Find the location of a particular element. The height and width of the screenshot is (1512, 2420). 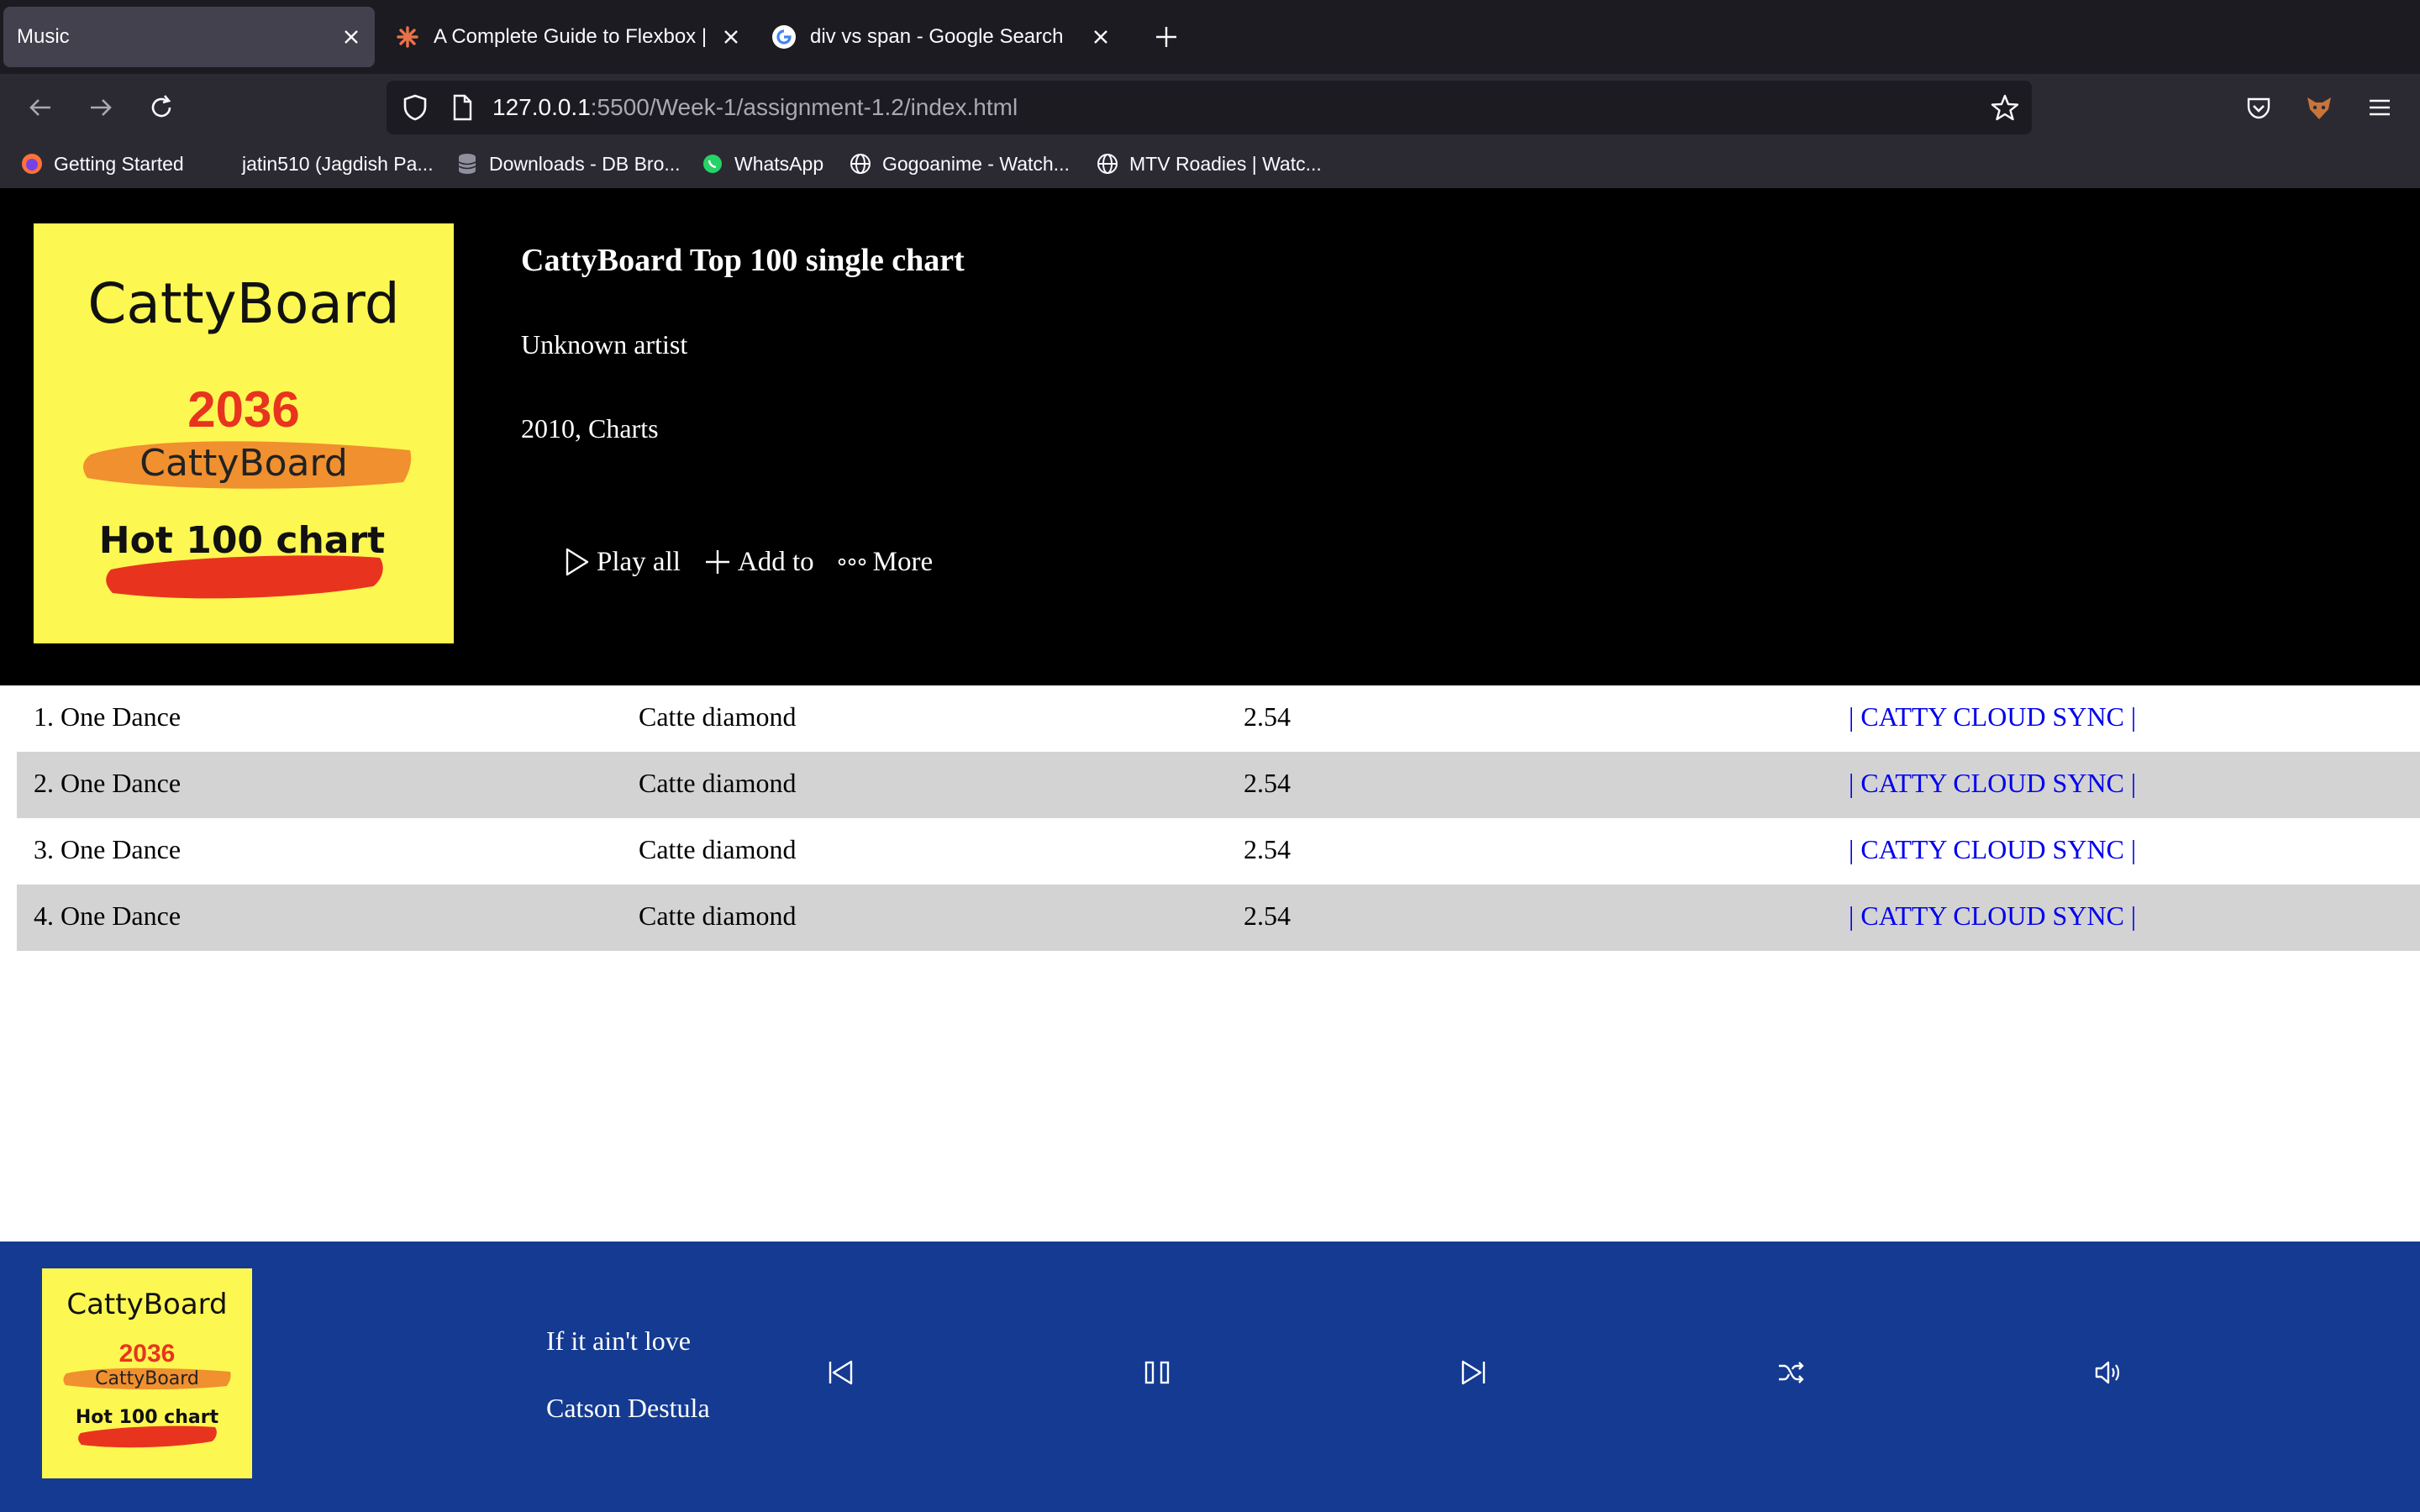

album-artist: Unknown artist is located at coordinates (604, 344).